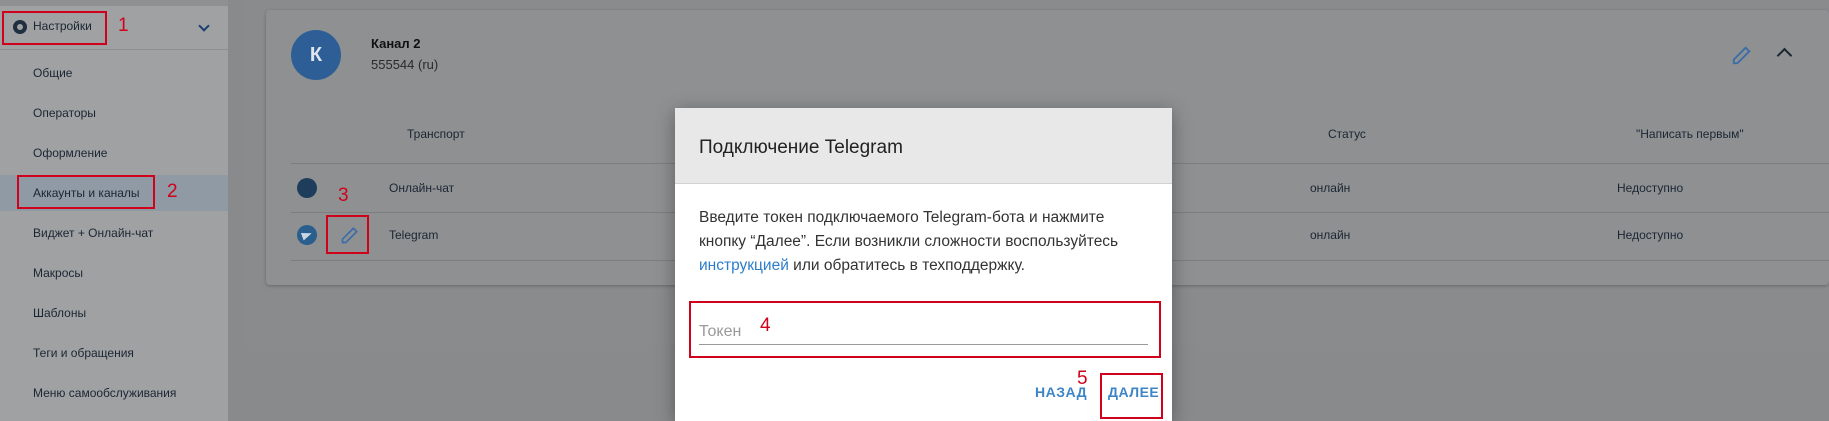 The image size is (1829, 421). I want to click on dialog-text-end: или обратитесь в техподдержку., so click(906, 265).